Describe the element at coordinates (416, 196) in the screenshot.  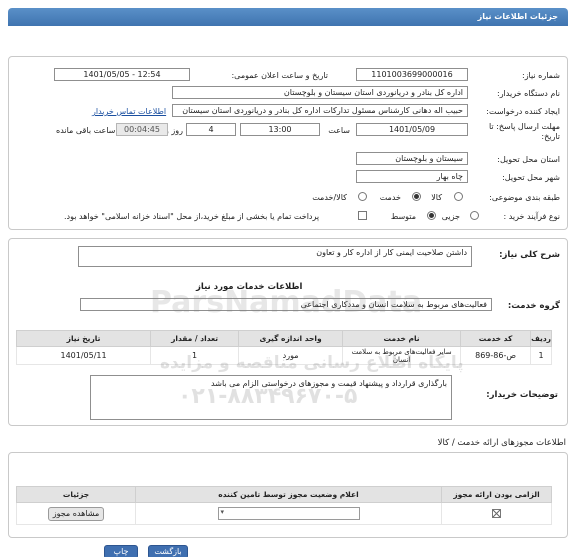
I see `category-radio-service` at that location.